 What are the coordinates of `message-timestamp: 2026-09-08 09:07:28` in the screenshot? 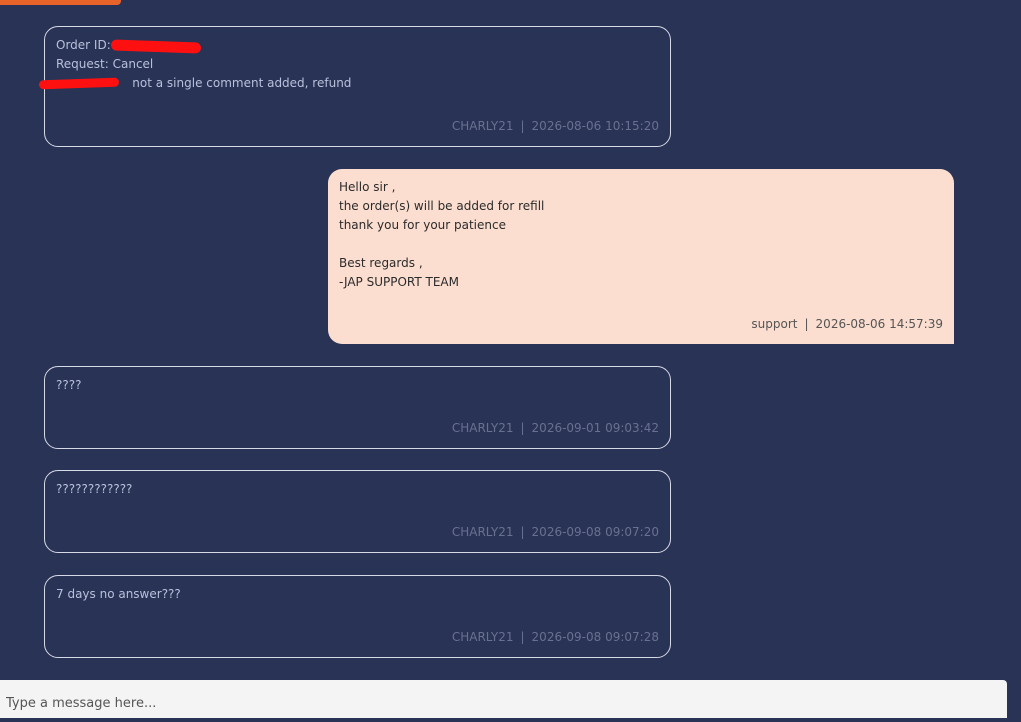 It's located at (595, 637).